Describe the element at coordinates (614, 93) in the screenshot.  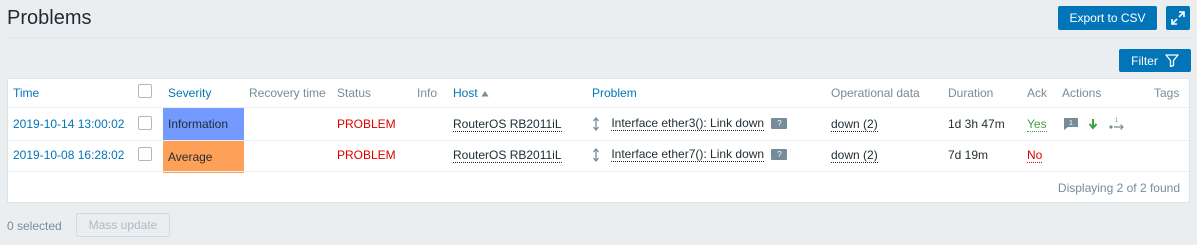
I see `column-header-problem: Problem` at that location.